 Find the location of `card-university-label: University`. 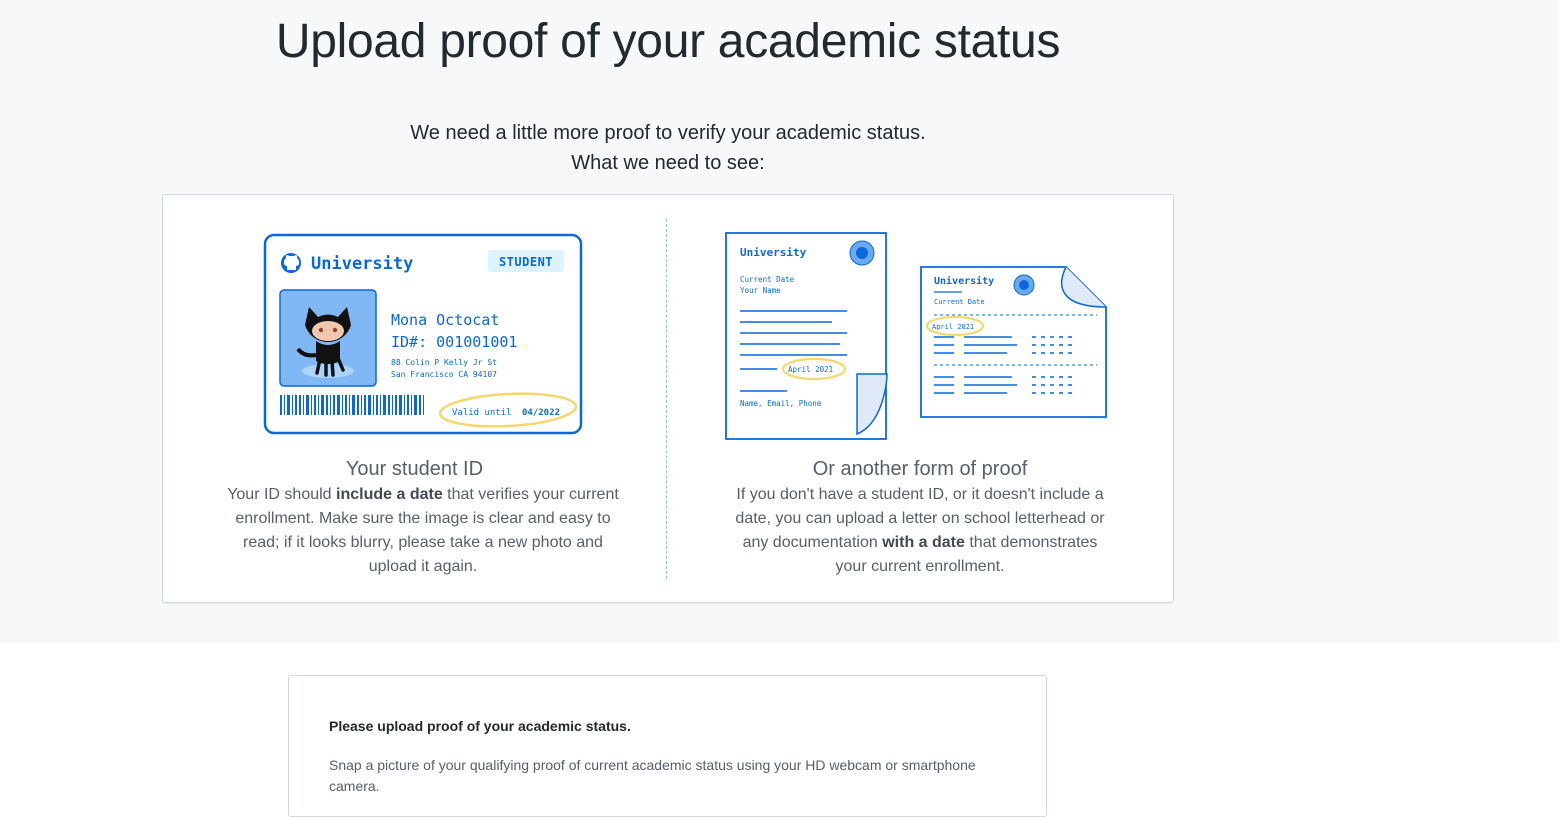

card-university-label: University is located at coordinates (362, 264).